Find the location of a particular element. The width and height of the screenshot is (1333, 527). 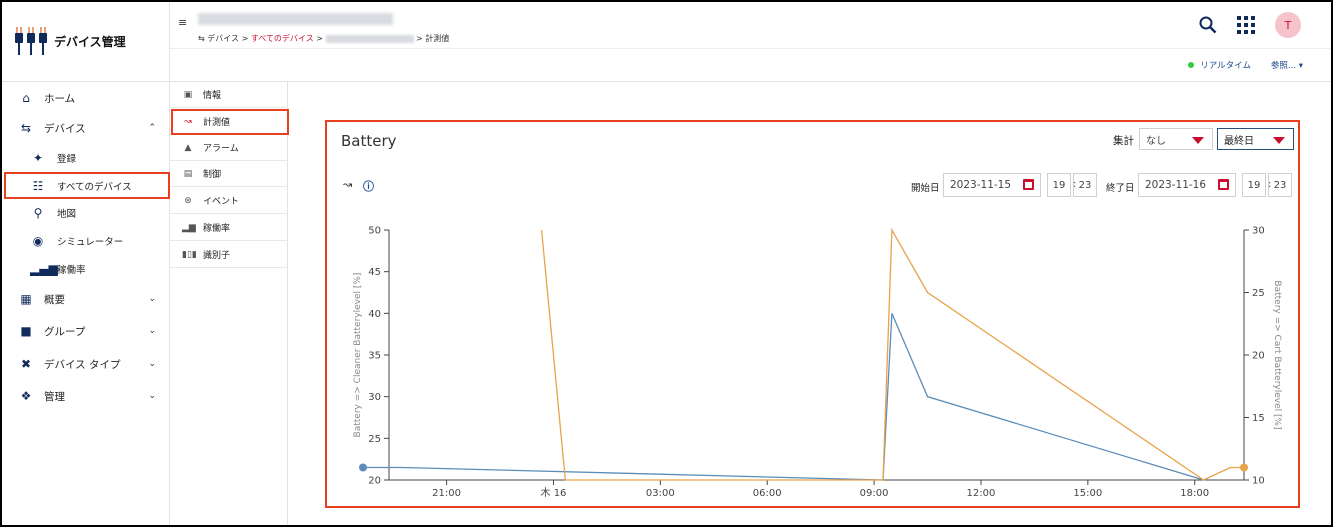

apps-grid-icon is located at coordinates (1246, 25).